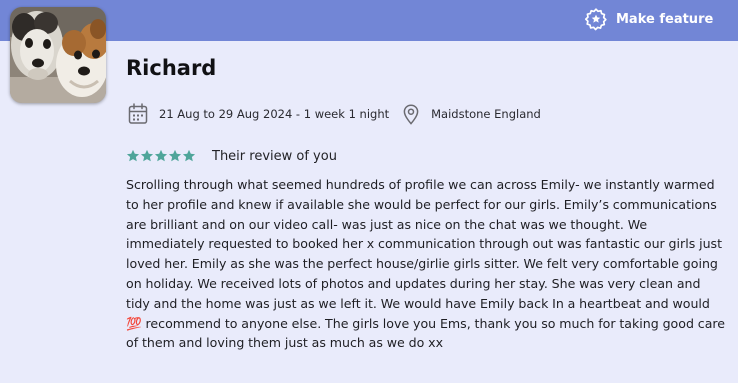  I want to click on rating-label: Their review of you, so click(274, 156).